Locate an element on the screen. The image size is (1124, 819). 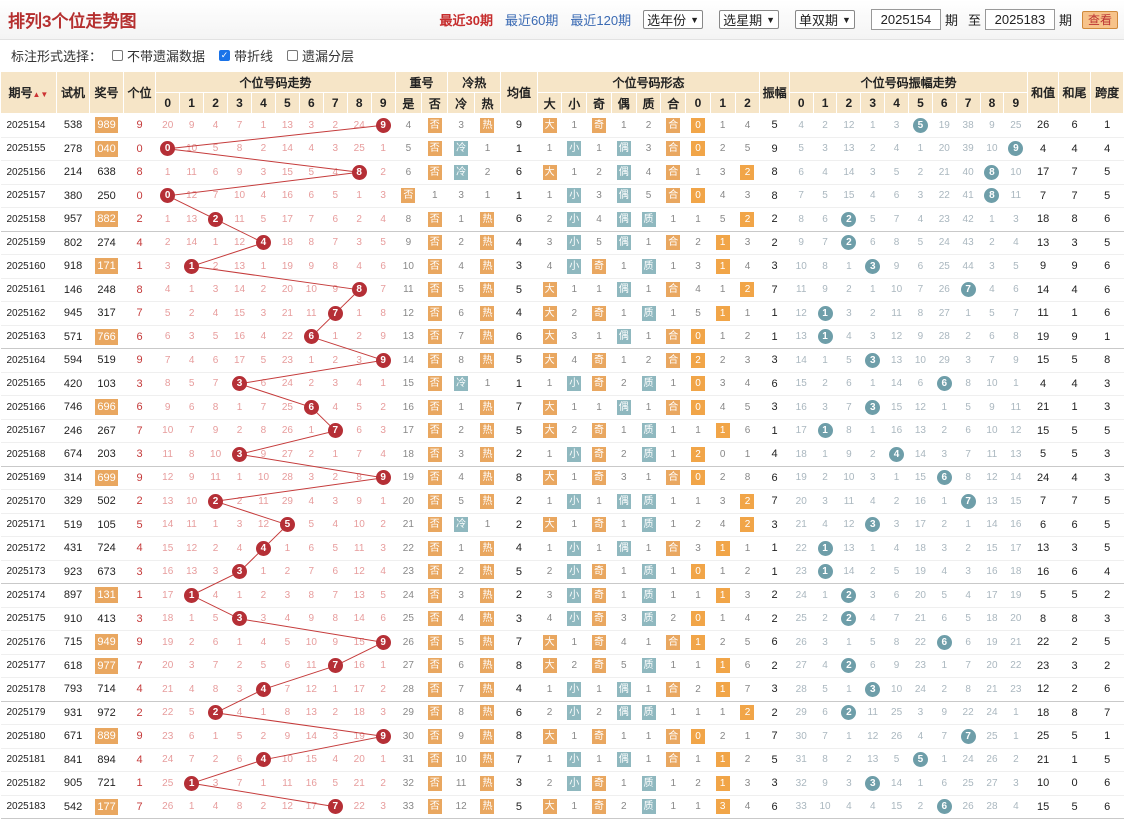
span-cell: 5 is located at coordinates (1107, 196).